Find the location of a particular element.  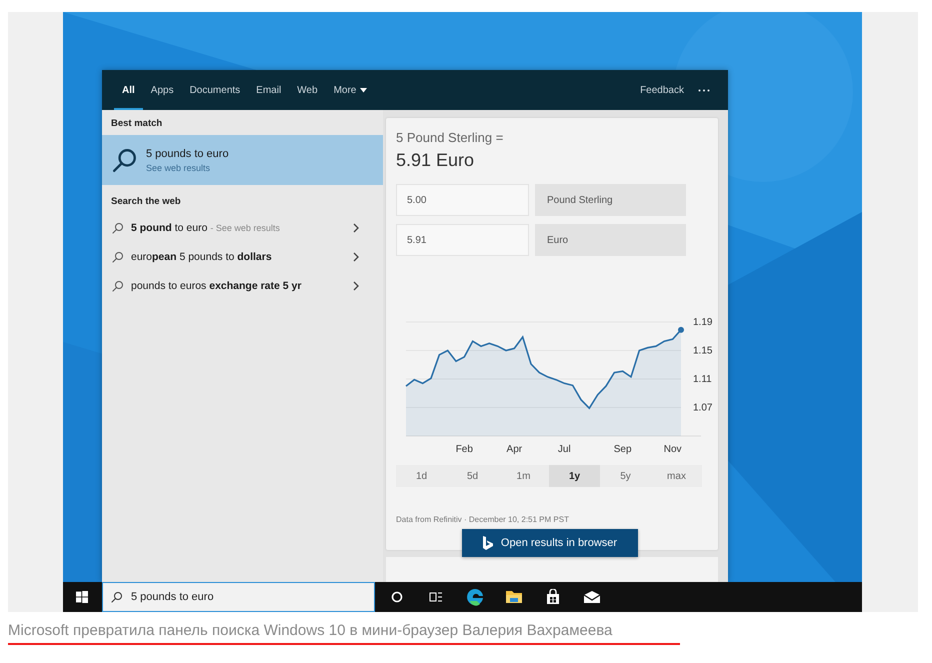

amount-field: 5.00 is located at coordinates (462, 200).